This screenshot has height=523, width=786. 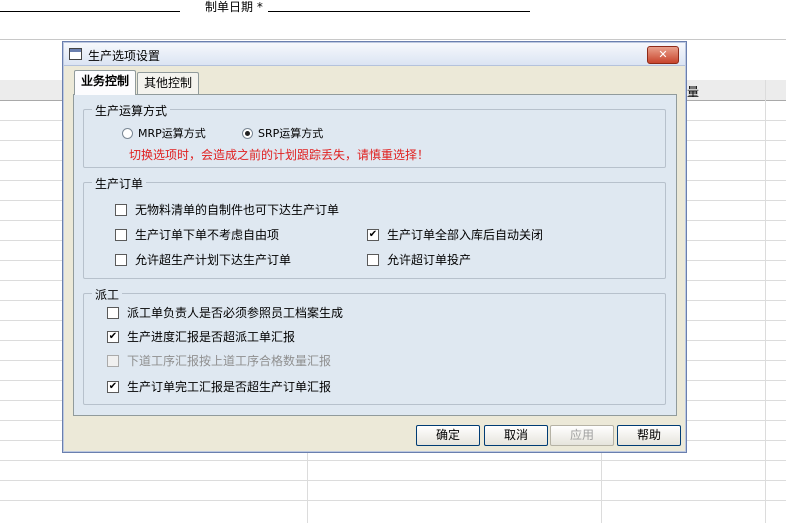 I want to click on close-button: ✕, so click(x=663, y=55).